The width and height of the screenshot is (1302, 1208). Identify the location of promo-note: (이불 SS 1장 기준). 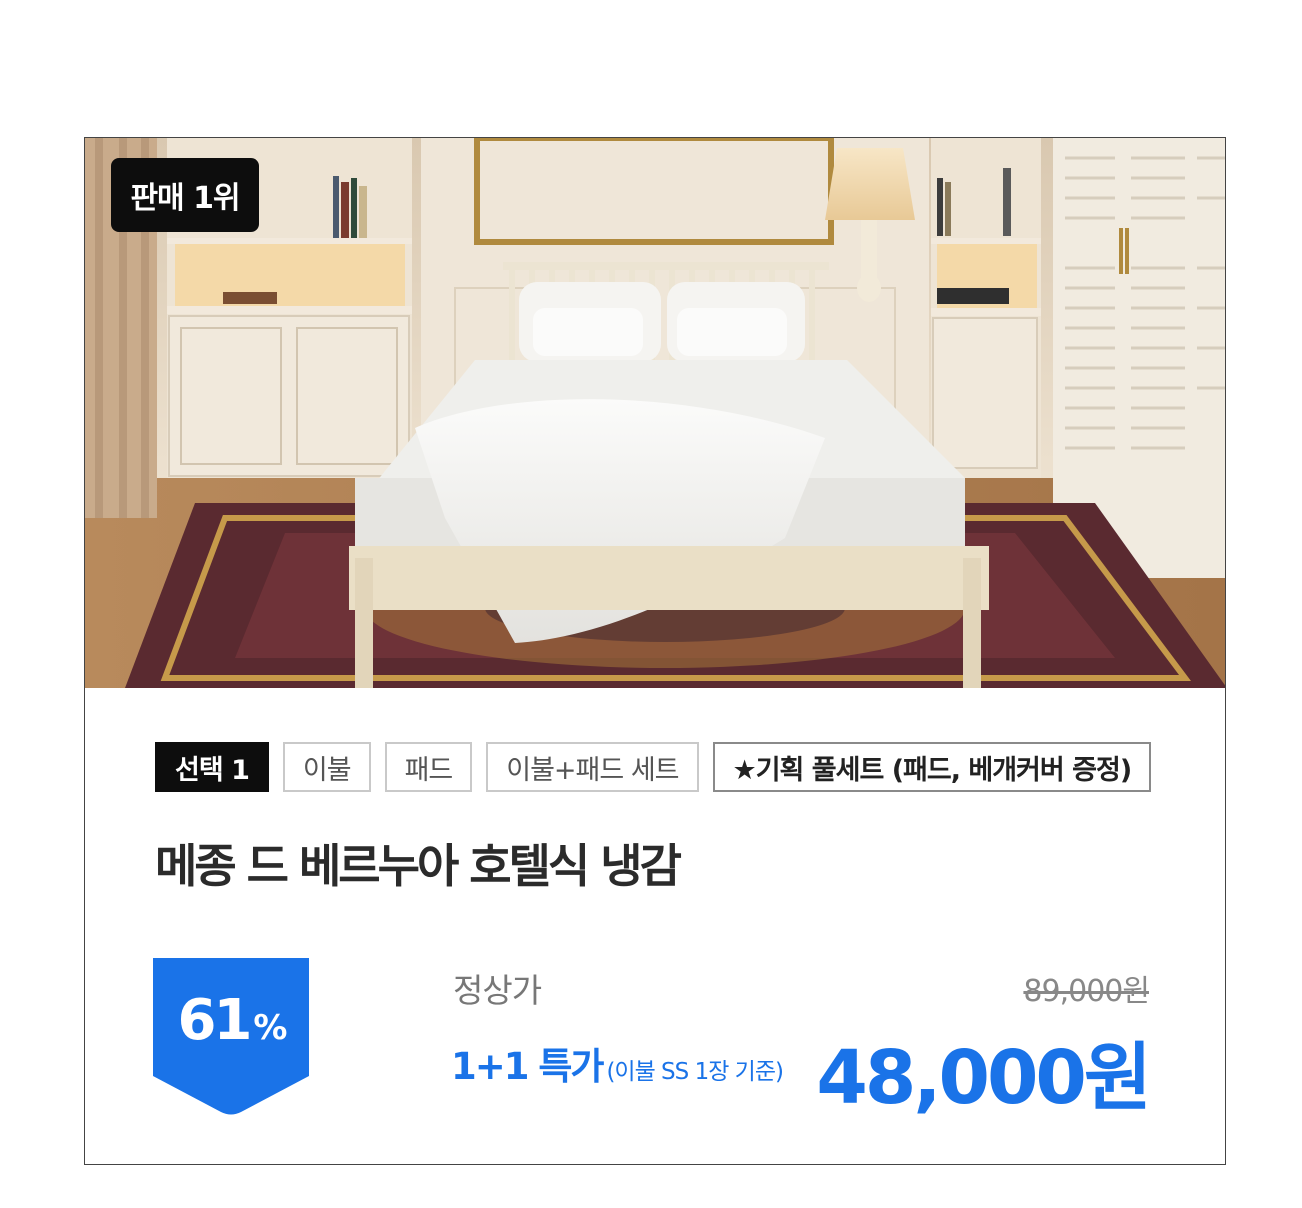
(695, 1072).